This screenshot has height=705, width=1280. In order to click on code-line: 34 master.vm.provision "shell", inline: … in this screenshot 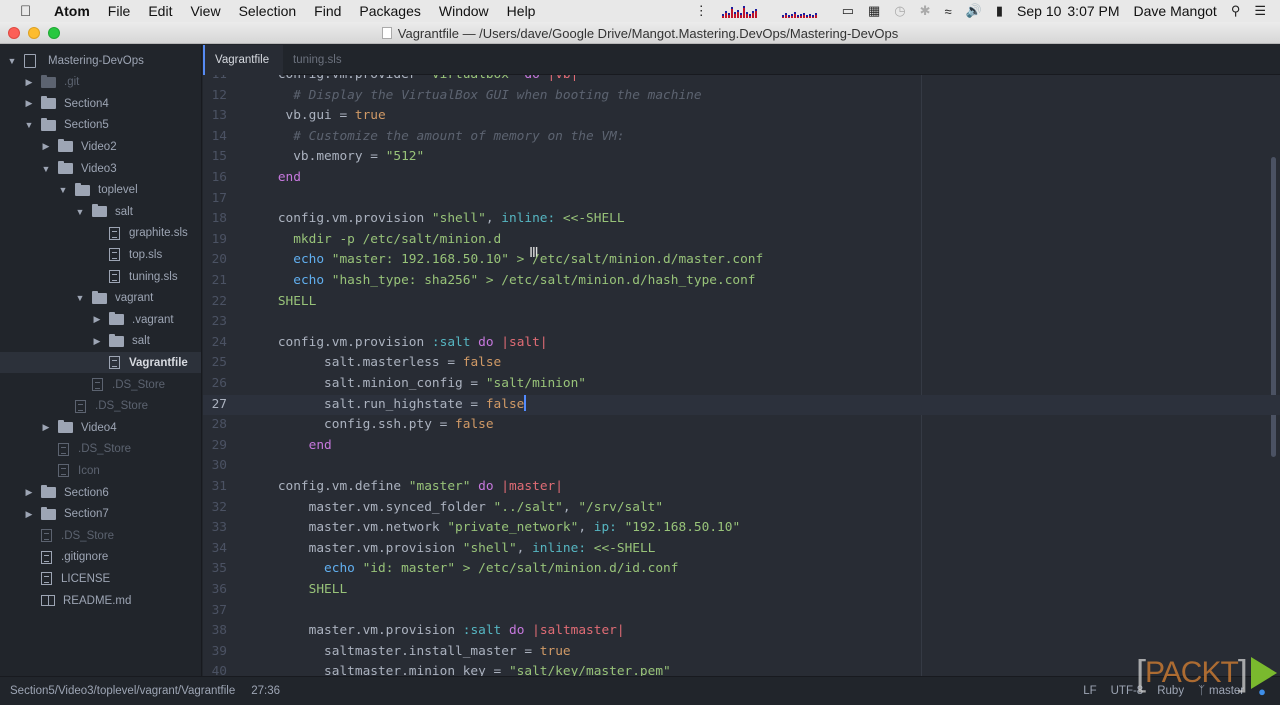, I will do `click(741, 549)`.